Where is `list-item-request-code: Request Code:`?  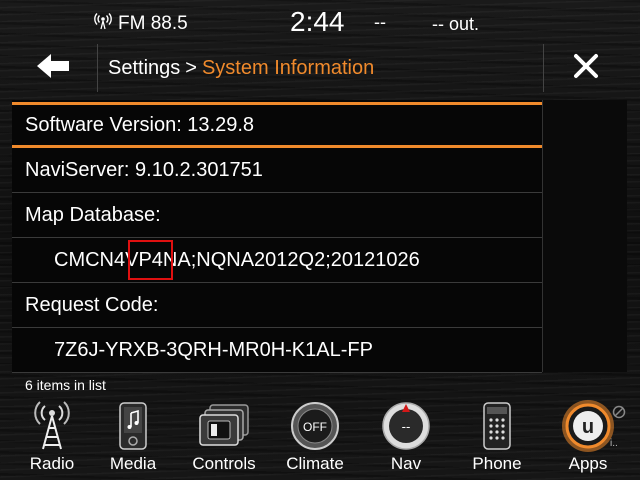 list-item-request-code: Request Code: is located at coordinates (277, 305).